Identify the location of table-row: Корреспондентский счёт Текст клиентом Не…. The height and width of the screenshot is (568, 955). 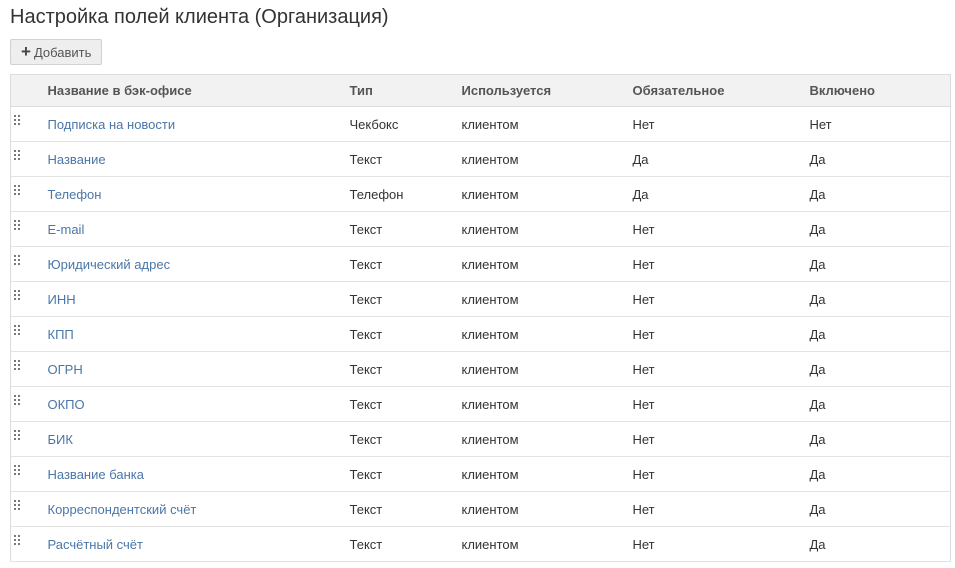
(480, 509).